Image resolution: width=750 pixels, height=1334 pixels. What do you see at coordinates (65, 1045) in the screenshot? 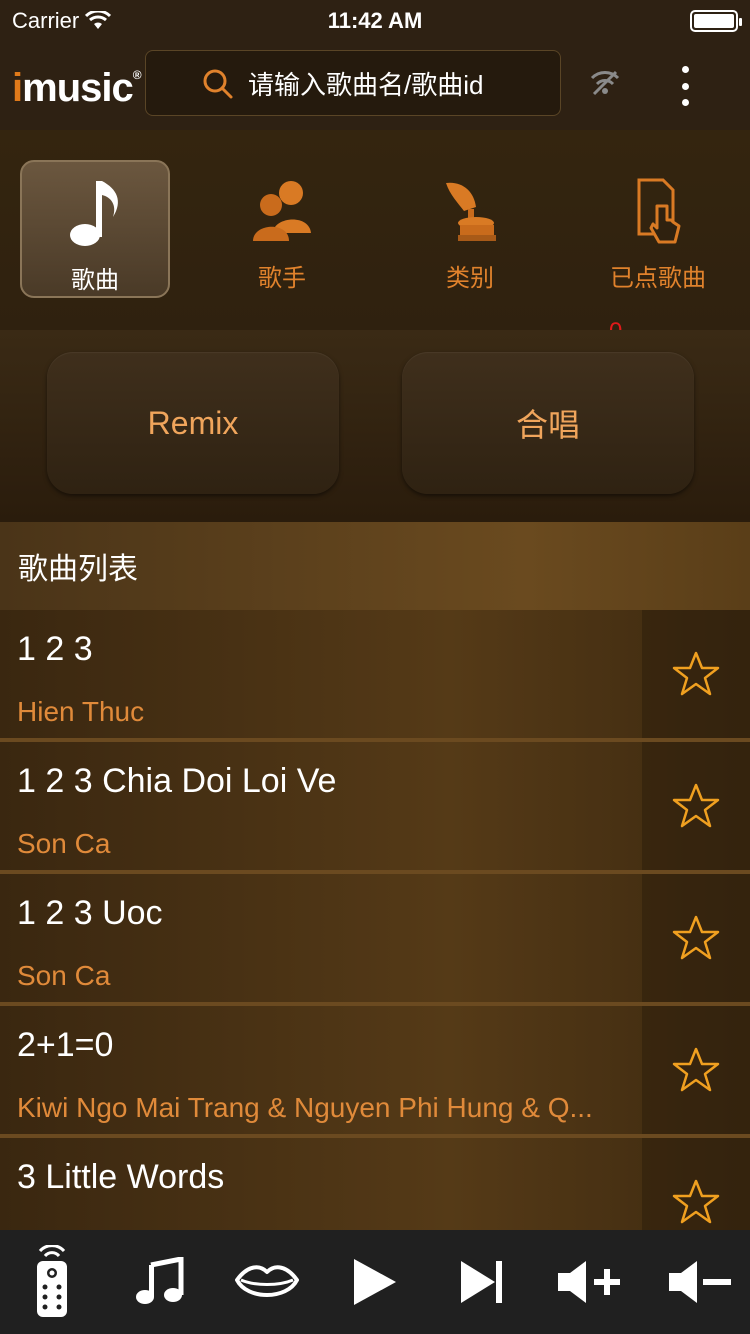
I see `song-title: 2+1=0` at bounding box center [65, 1045].